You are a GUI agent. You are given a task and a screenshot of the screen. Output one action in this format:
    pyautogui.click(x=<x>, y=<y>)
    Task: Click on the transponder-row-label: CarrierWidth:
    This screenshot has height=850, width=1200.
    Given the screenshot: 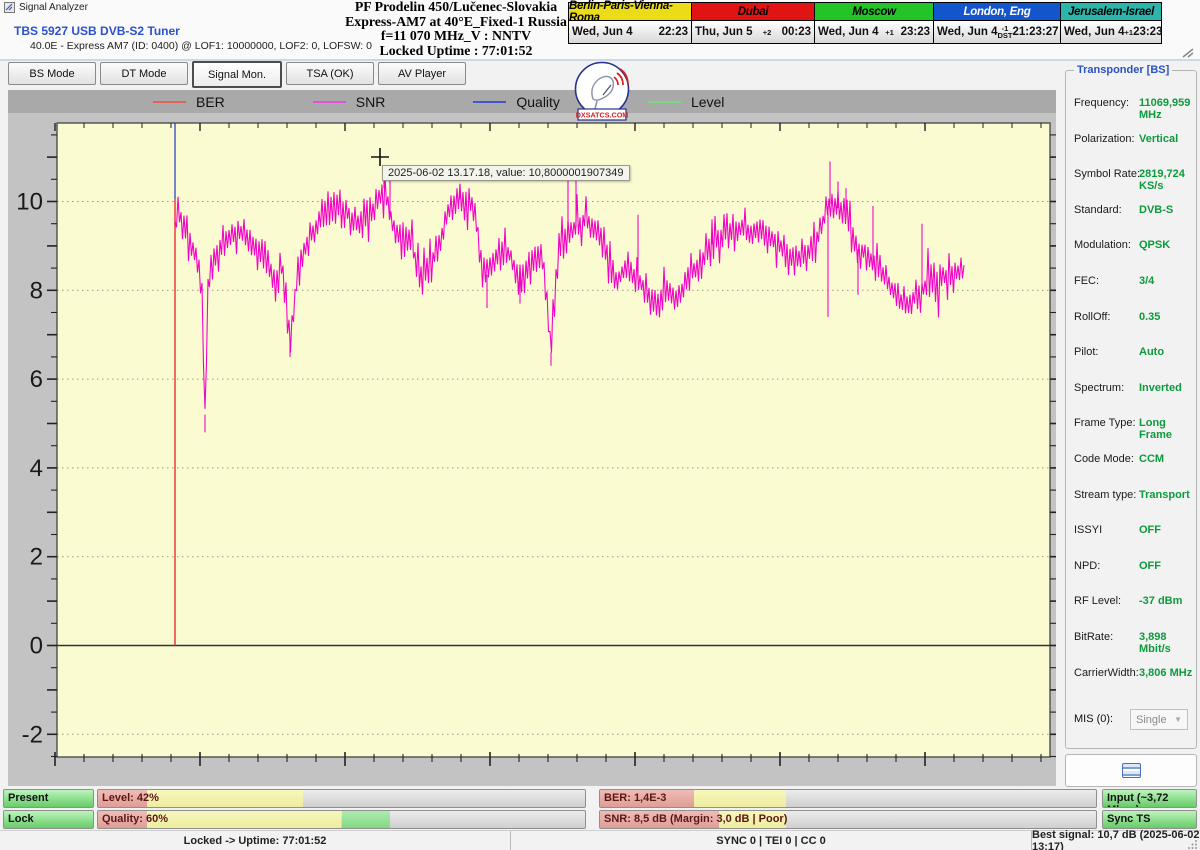 What is the action you would take?
    pyautogui.click(x=1106, y=672)
    